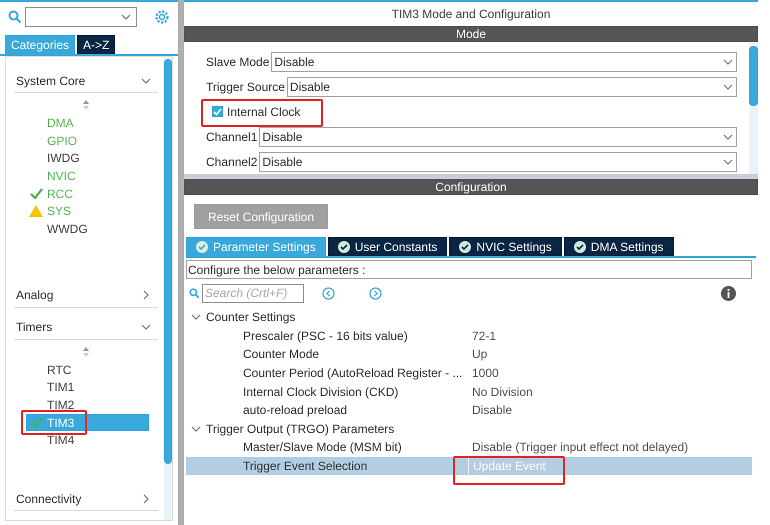 This screenshot has width=770, height=525. Describe the element at coordinates (375, 293) in the screenshot. I see `next-icon` at that location.